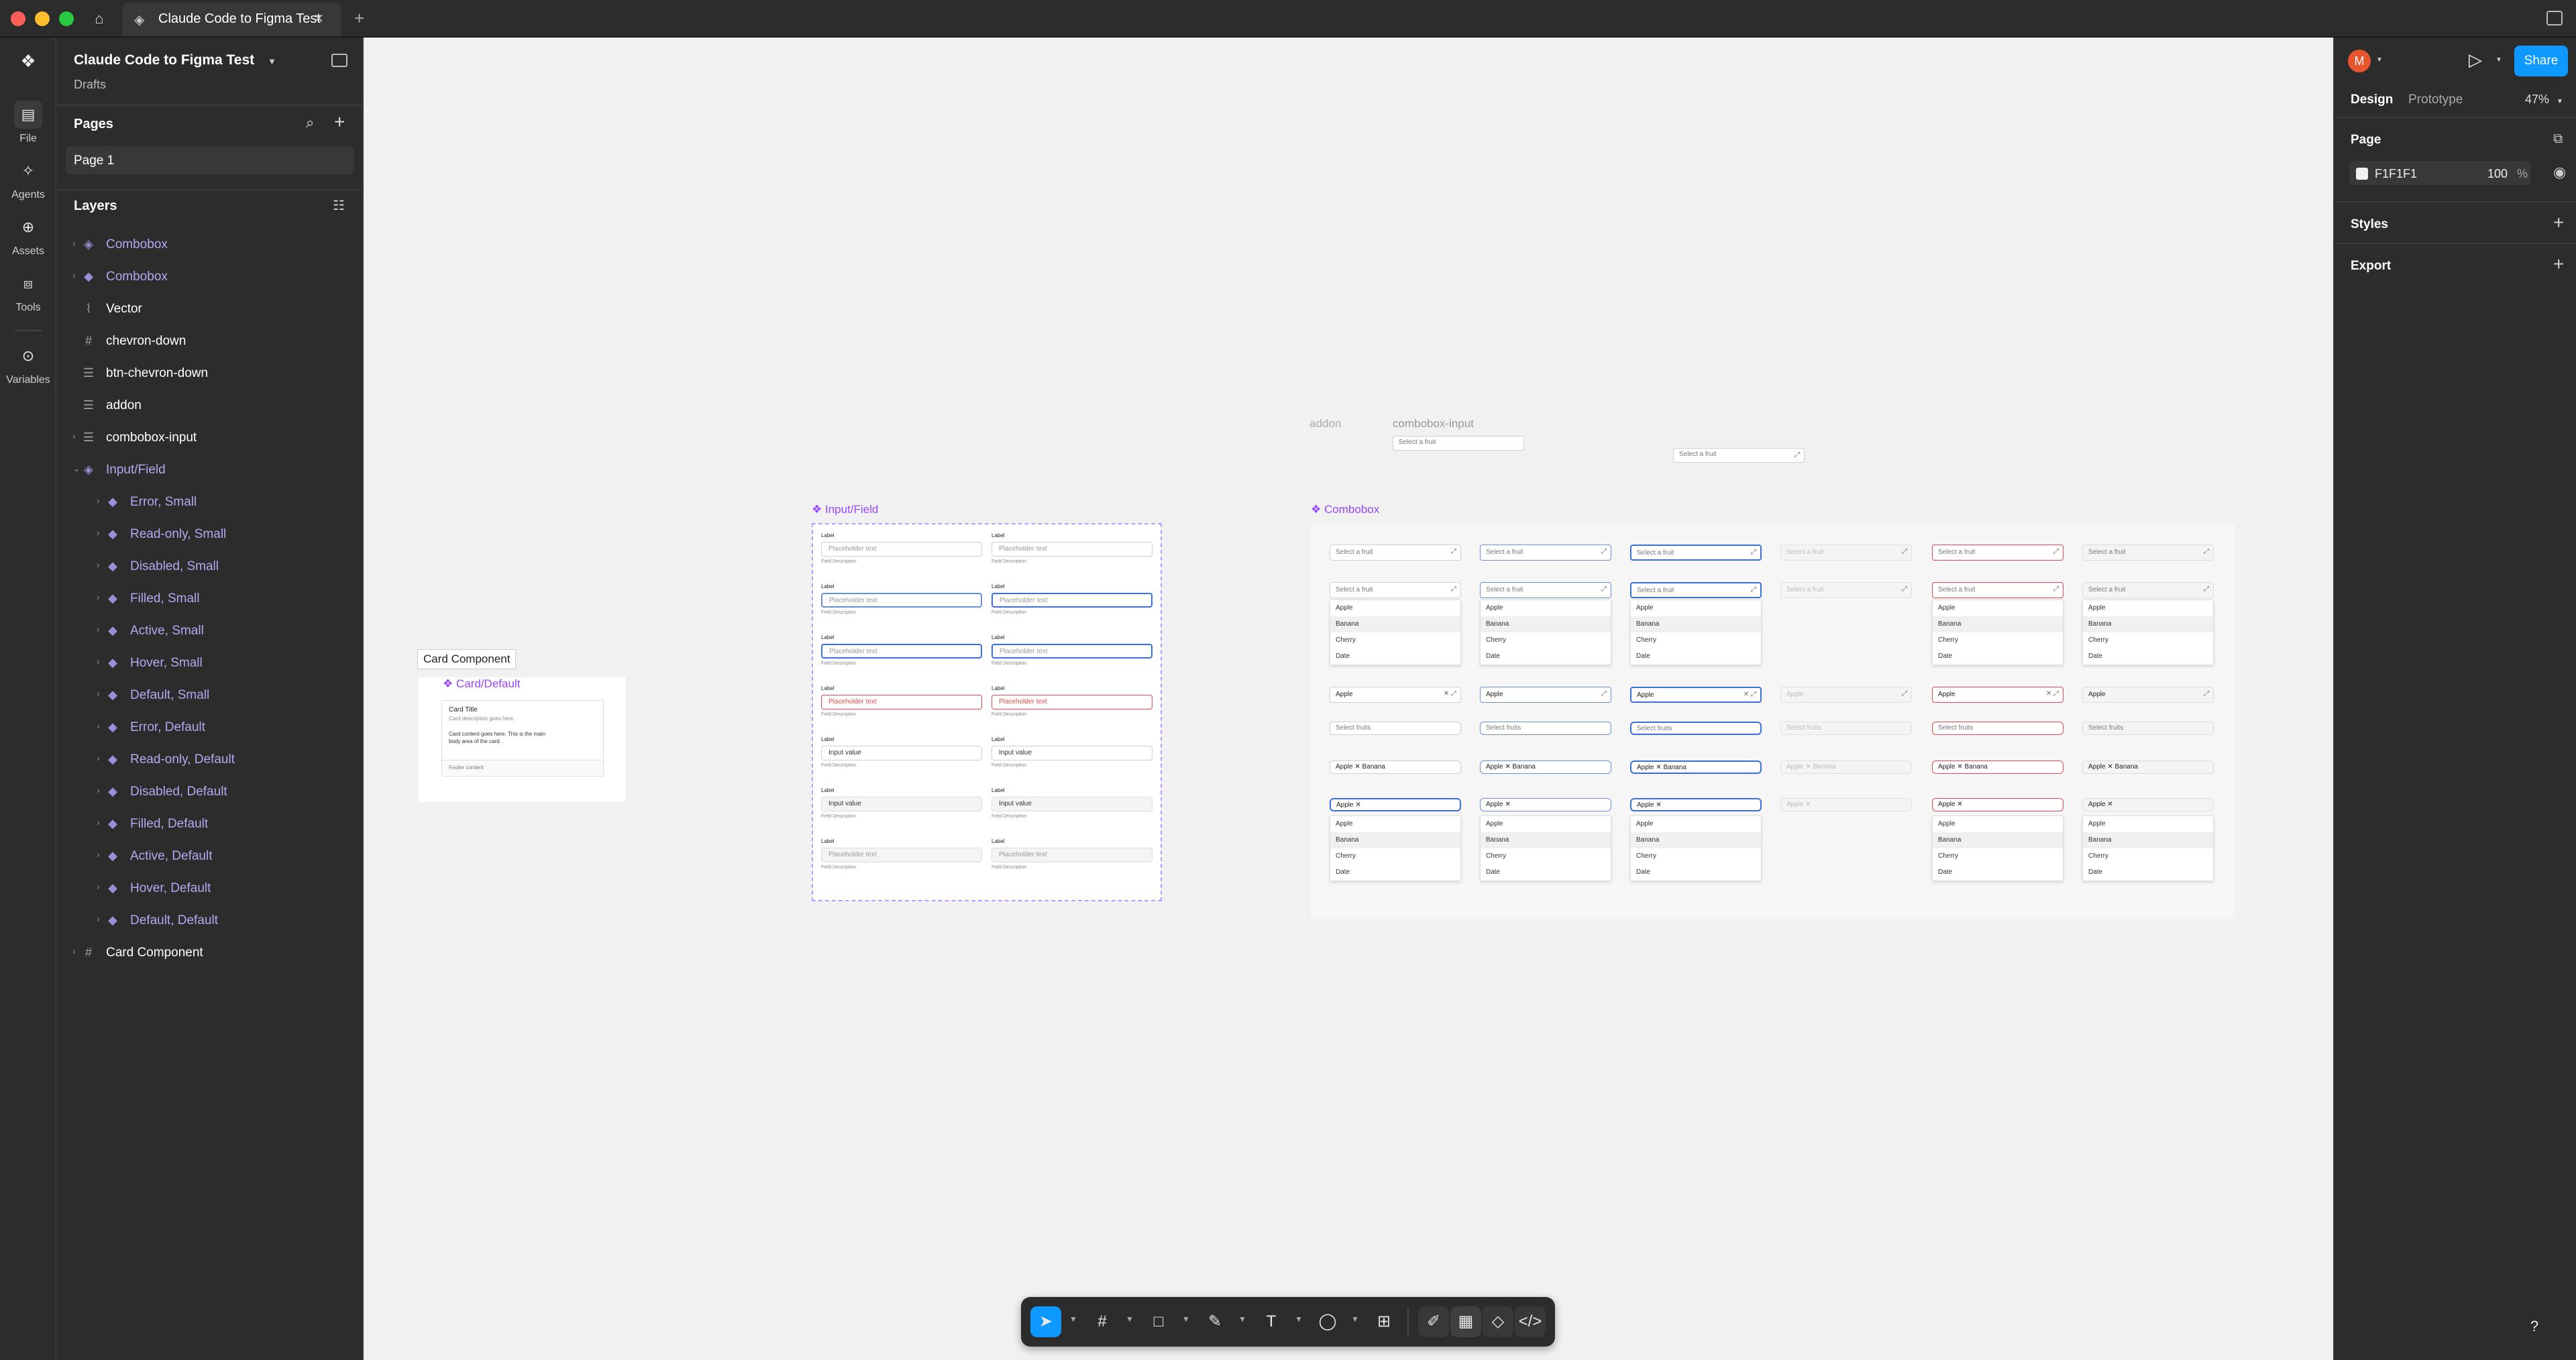 The image size is (2576, 1360). What do you see at coordinates (175, 60) in the screenshot?
I see `file-name: Claude Code to Figma Test ▼` at bounding box center [175, 60].